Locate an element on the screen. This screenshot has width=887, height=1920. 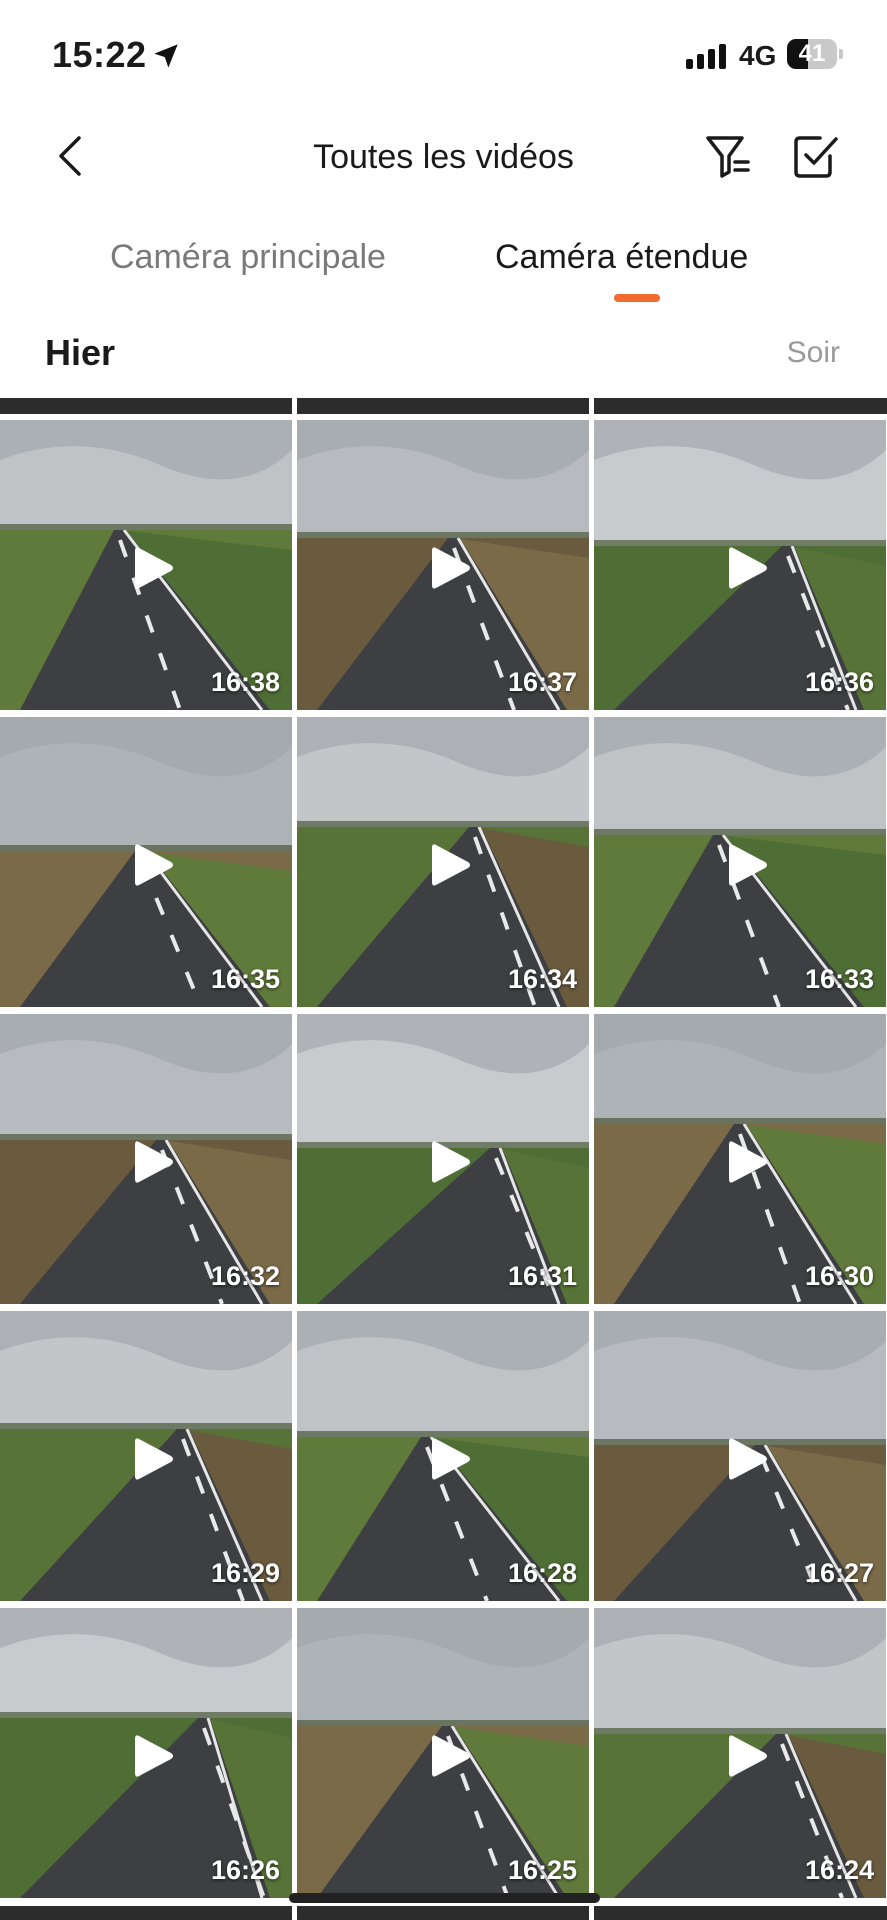
video-thumbnail: 16:24 is located at coordinates (740, 1753).